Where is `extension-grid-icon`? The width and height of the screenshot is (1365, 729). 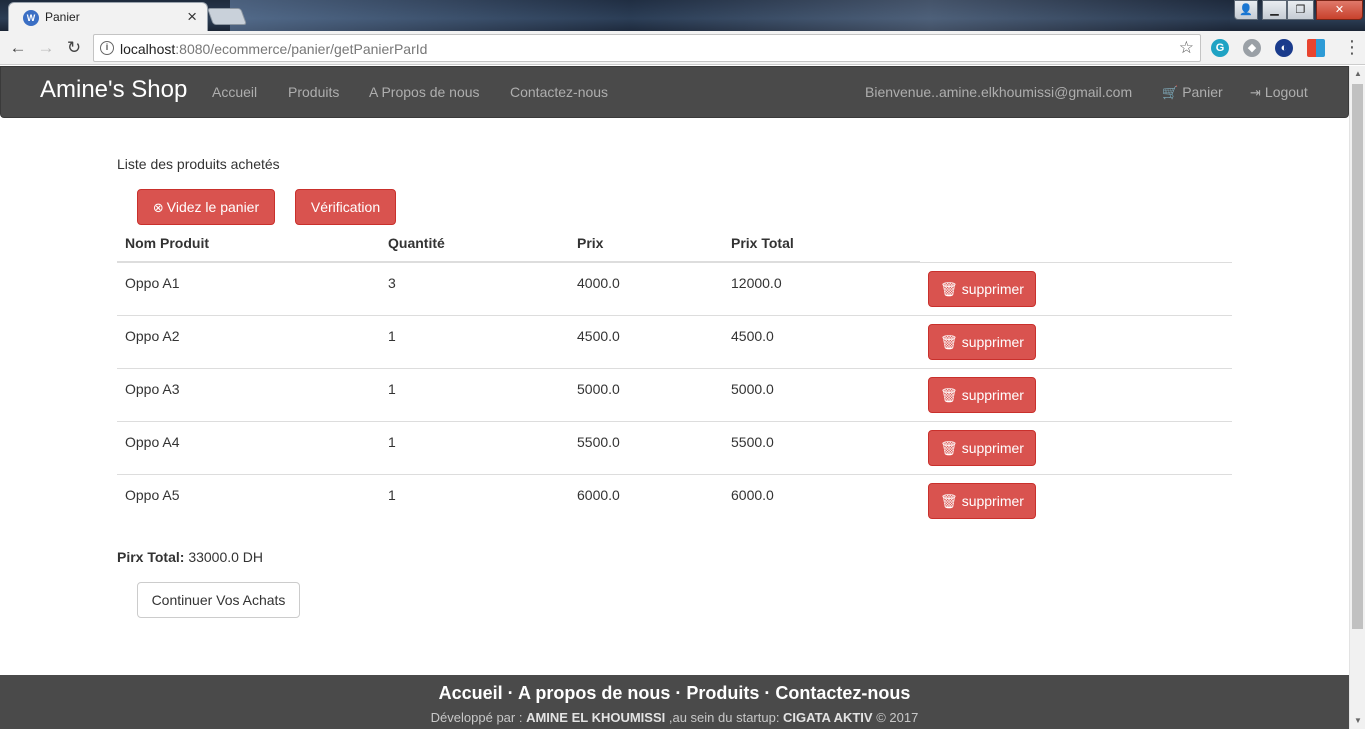
extension-grid-icon is located at coordinates (1316, 48).